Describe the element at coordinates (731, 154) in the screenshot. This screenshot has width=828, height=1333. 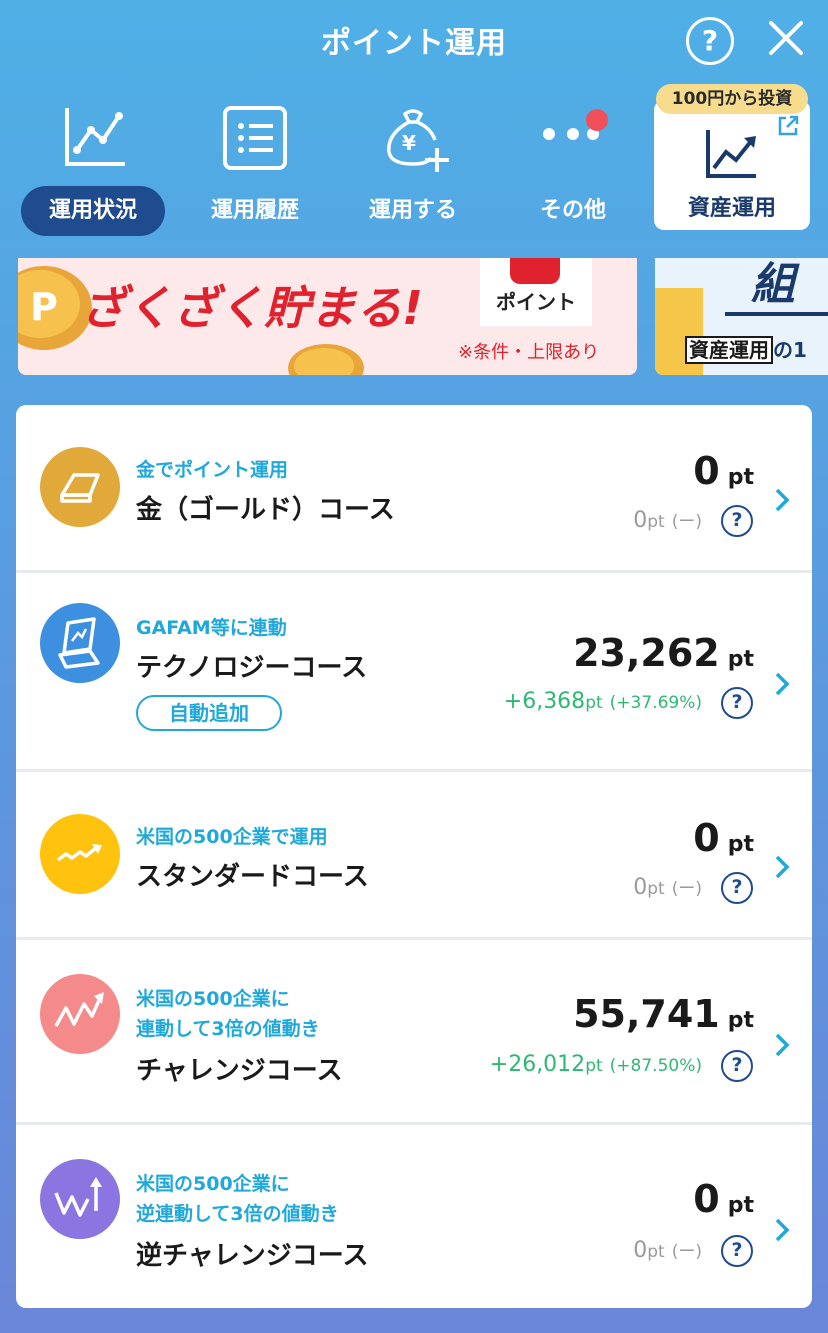
I see `trend-chart-icon` at that location.